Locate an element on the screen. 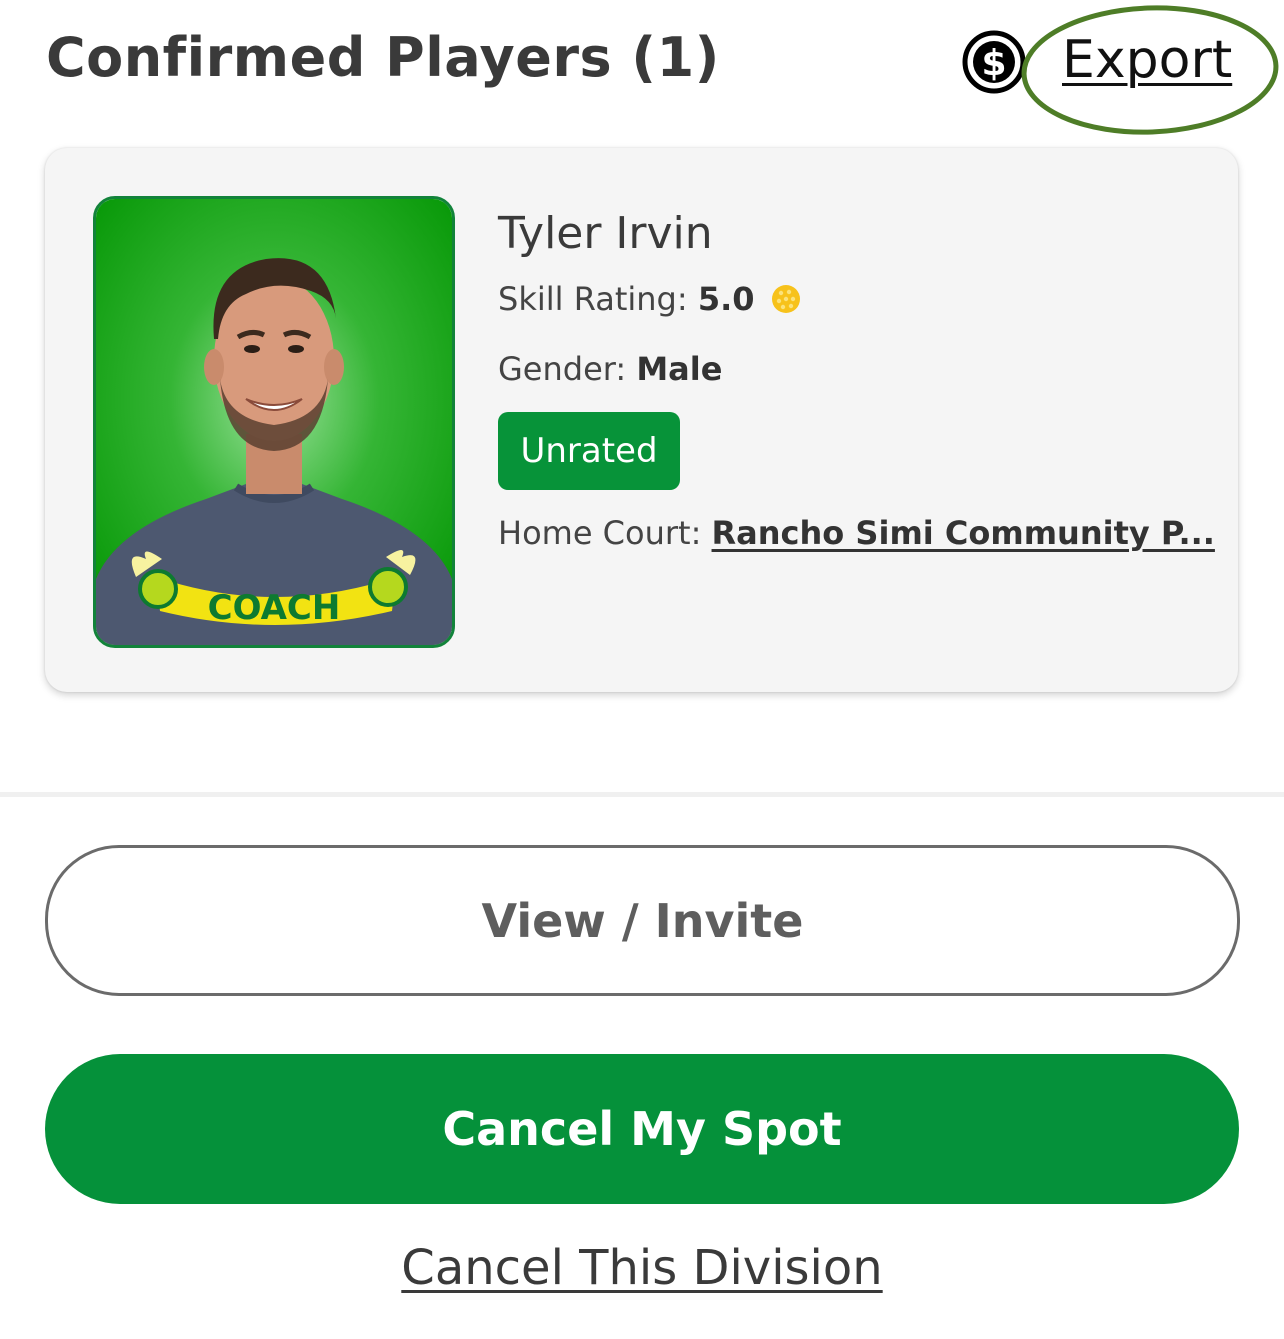 This screenshot has height=1339, width=1284. export-link: Export is located at coordinates (1147, 60).